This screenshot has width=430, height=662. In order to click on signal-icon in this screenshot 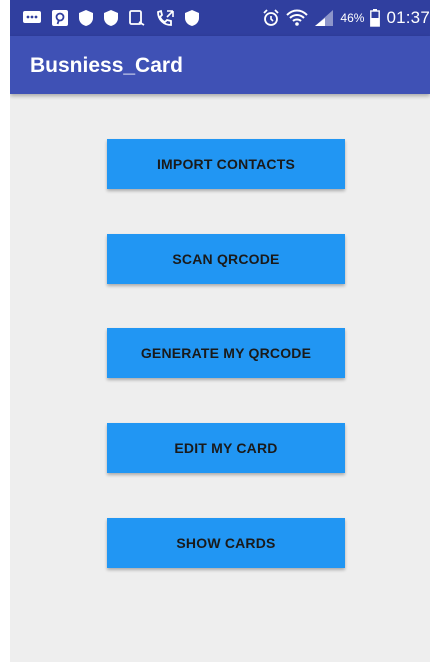, I will do `click(324, 18)`.